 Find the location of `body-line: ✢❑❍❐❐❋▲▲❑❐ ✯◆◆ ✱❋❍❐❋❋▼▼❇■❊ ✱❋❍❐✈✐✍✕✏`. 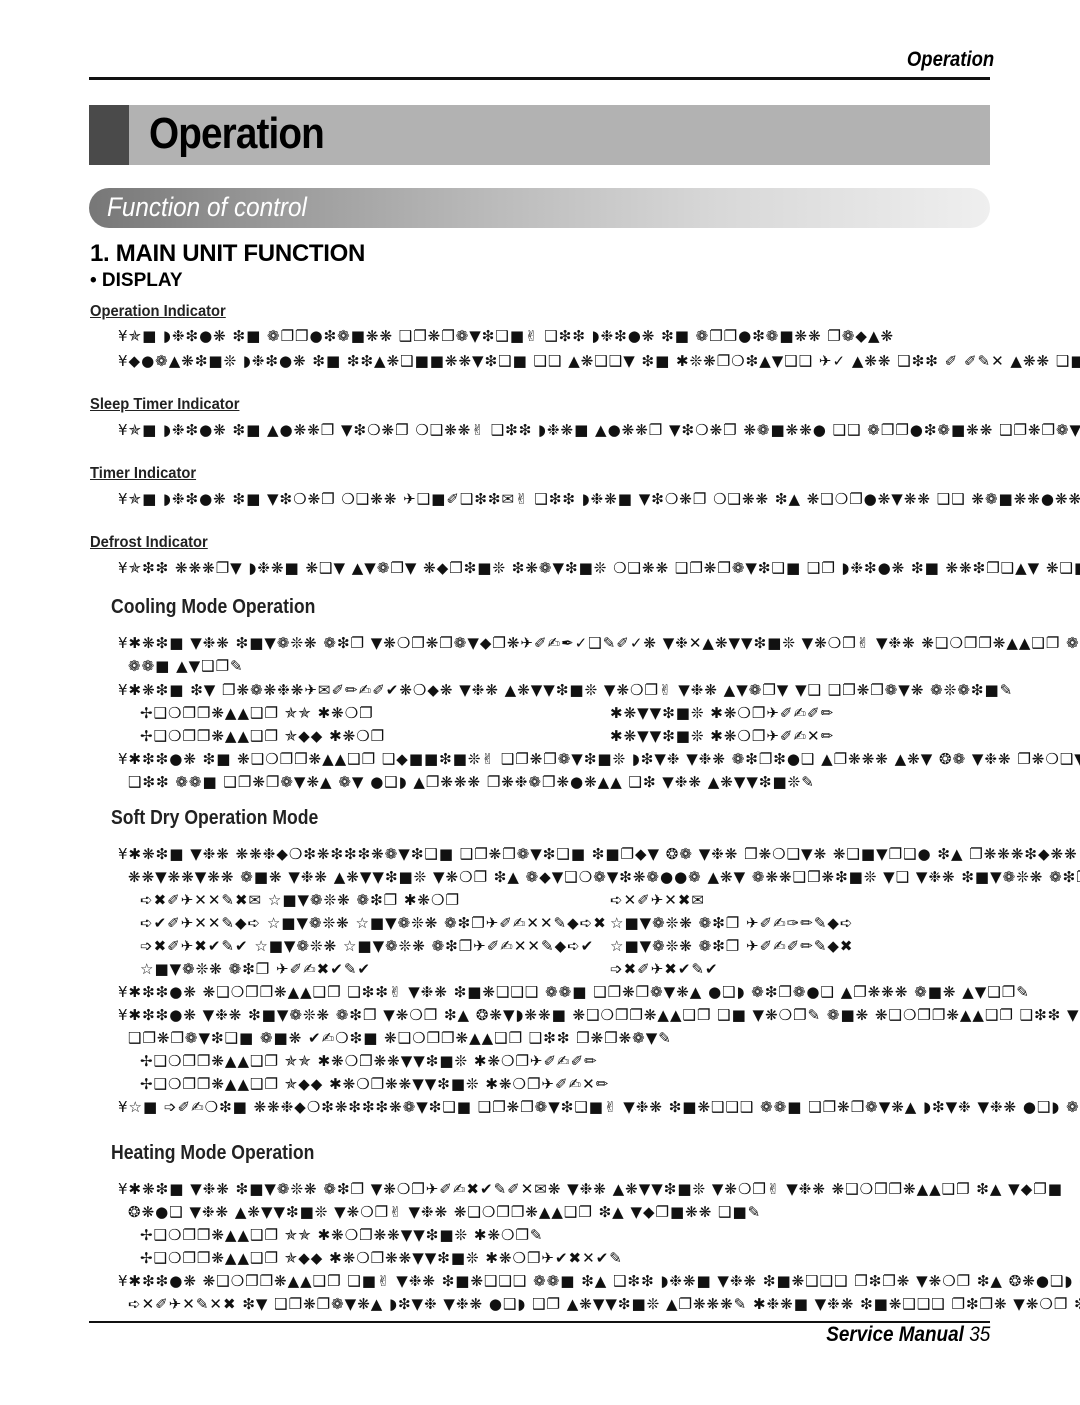

body-line: ✢❑❍❐❐❋▲▲❑❐ ✯◆◆ ✱❋❍❐❋❋▼▼❇■❊ ✱❋❍❐✈✐✍✕✏ is located at coordinates (375, 1084).